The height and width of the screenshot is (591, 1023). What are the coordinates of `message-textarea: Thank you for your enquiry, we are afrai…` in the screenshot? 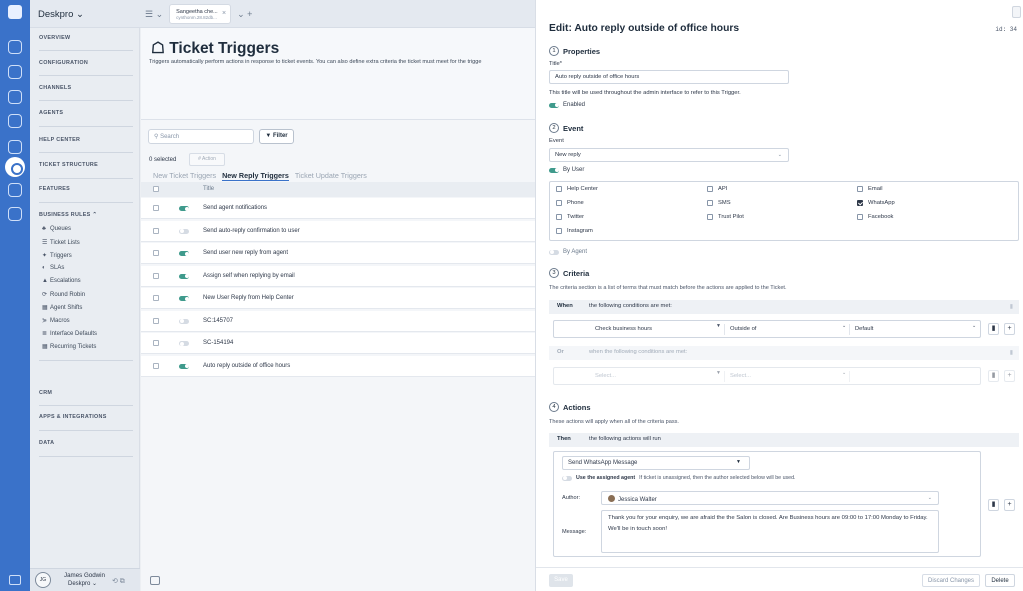 It's located at (770, 531).